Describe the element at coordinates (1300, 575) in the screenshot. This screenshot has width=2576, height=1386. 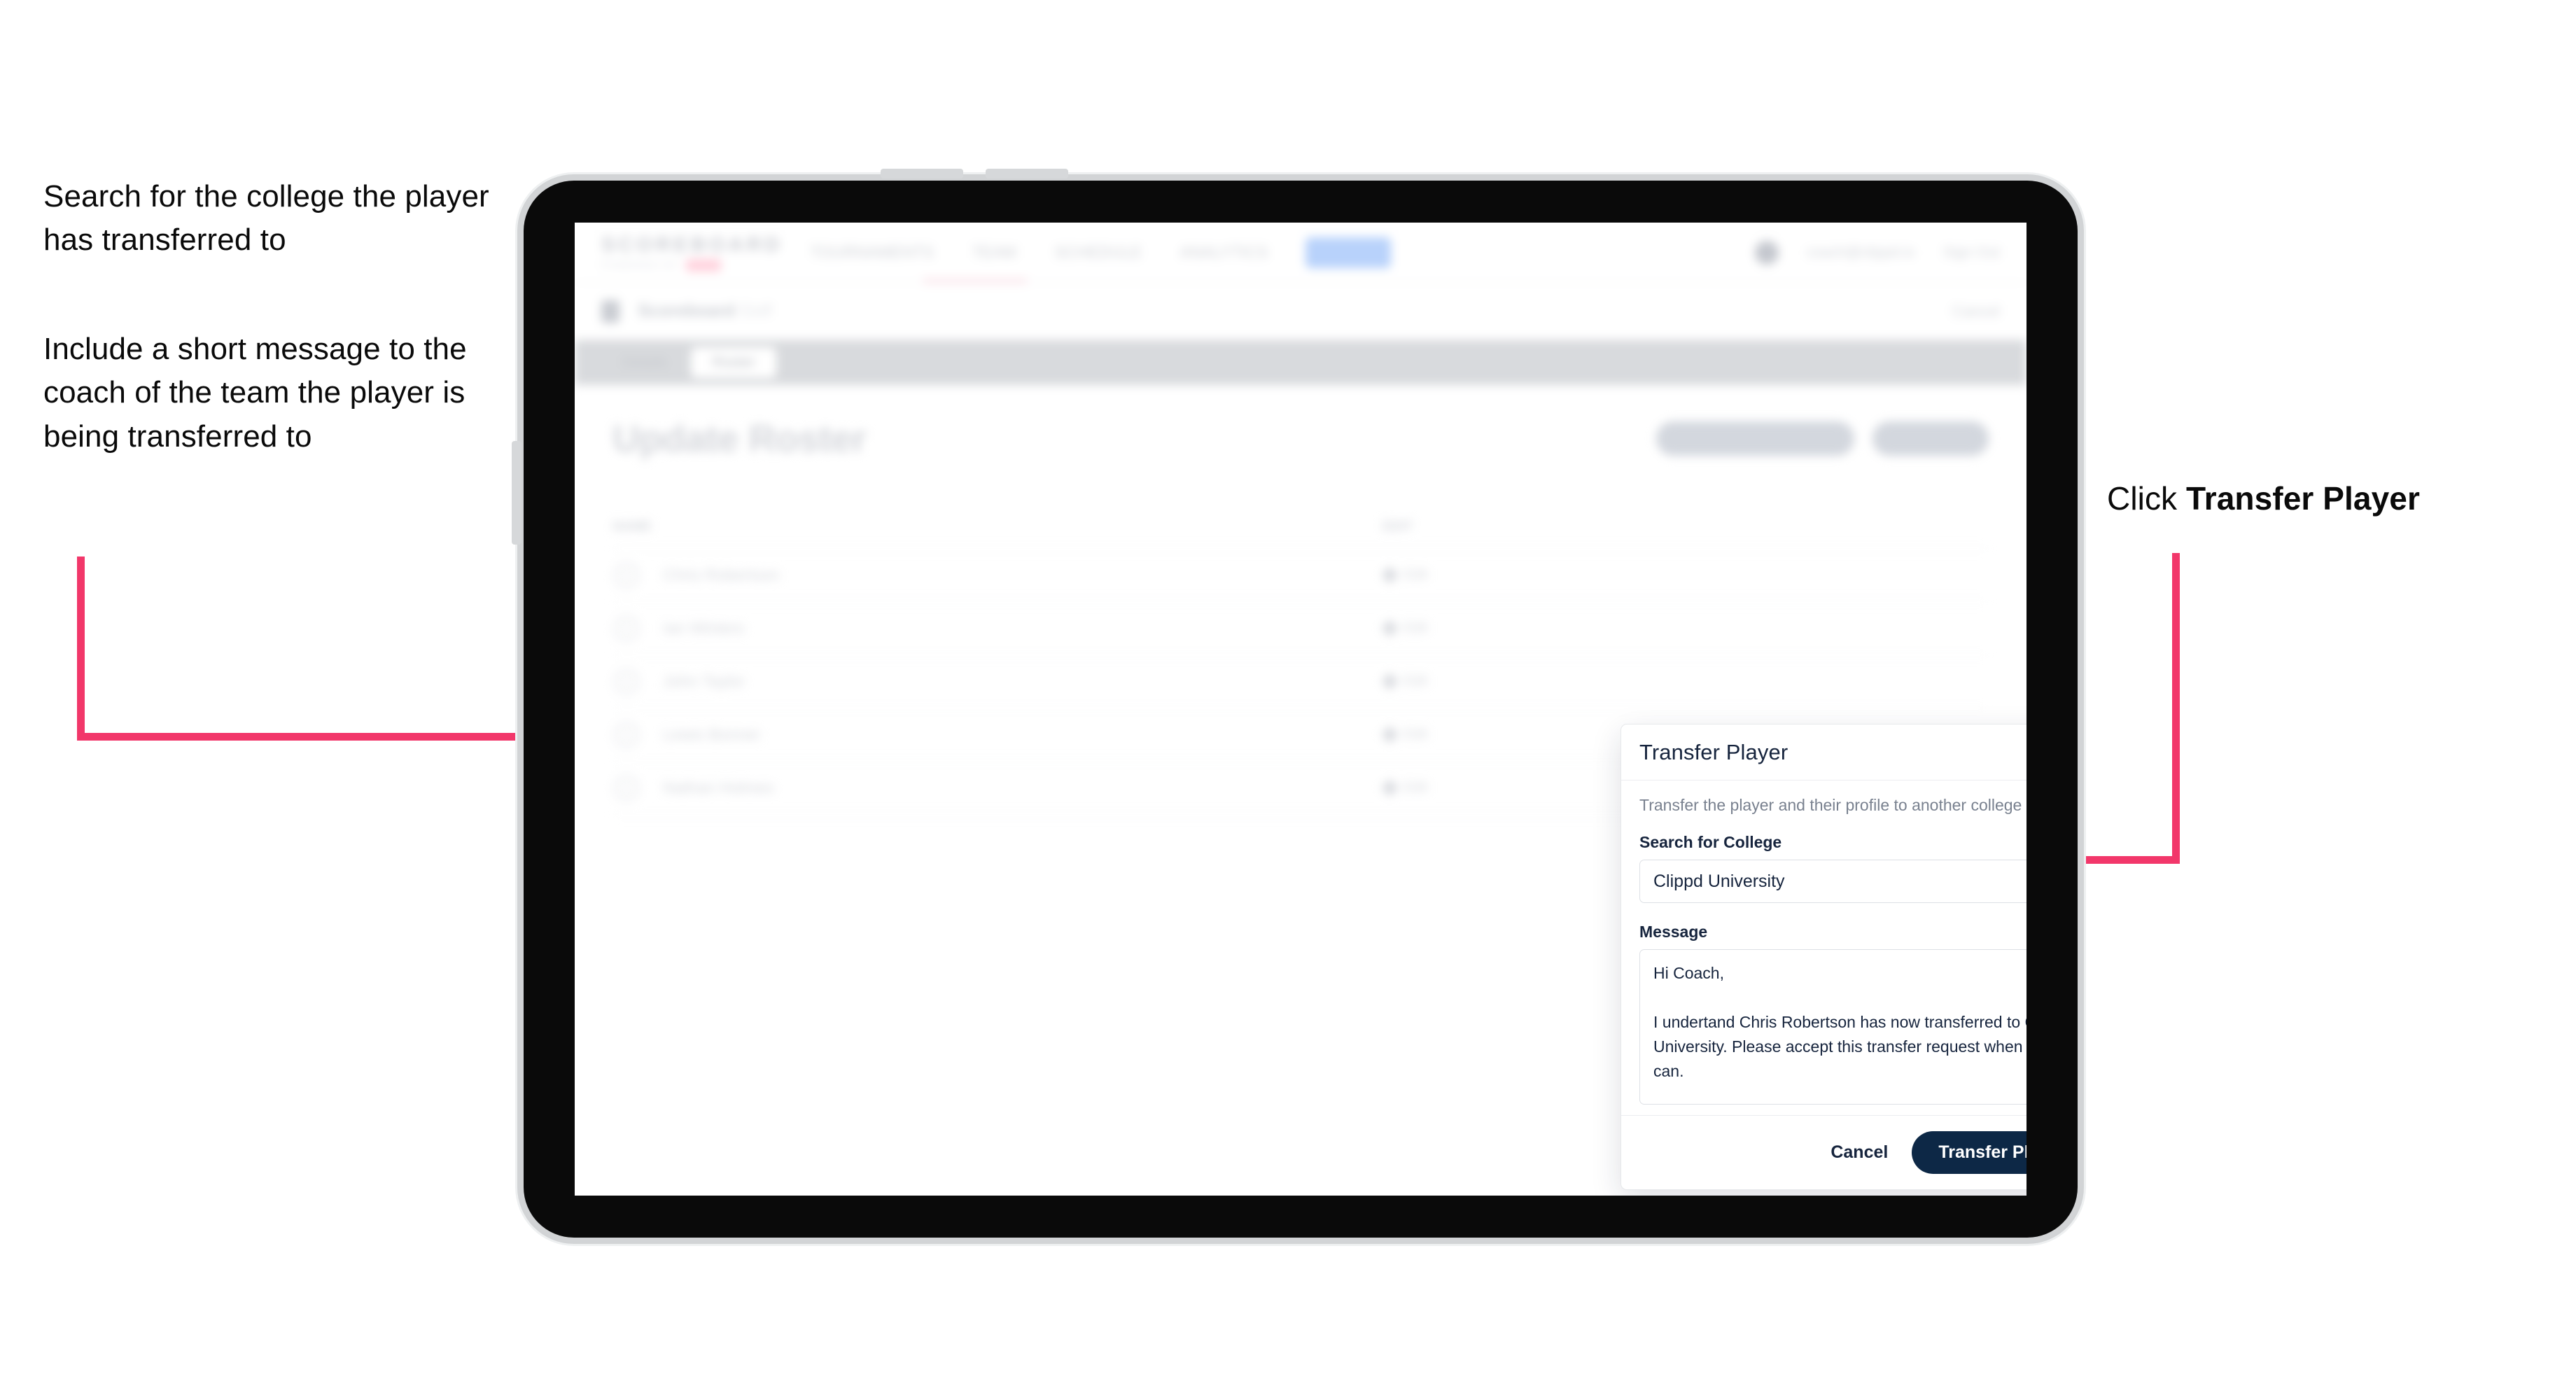
I see `table-row: Chris Robertson Edit` at that location.